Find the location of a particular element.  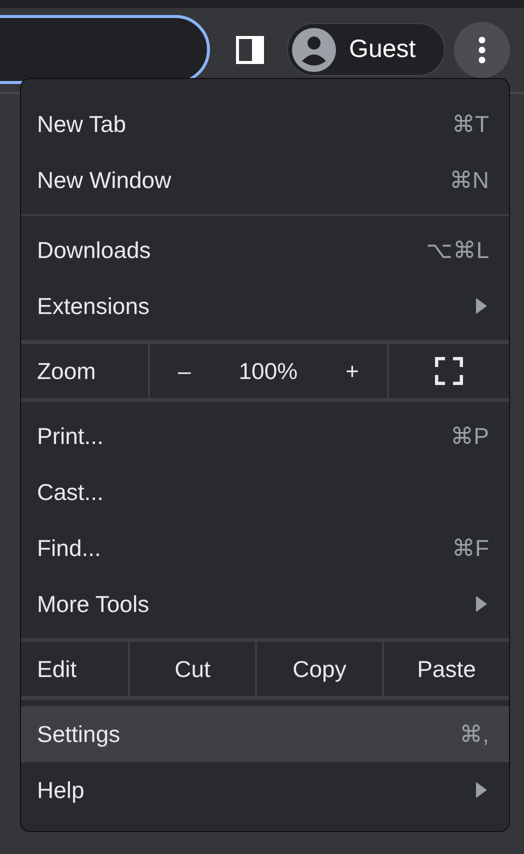

edit-action-button: Paste is located at coordinates (445, 669).